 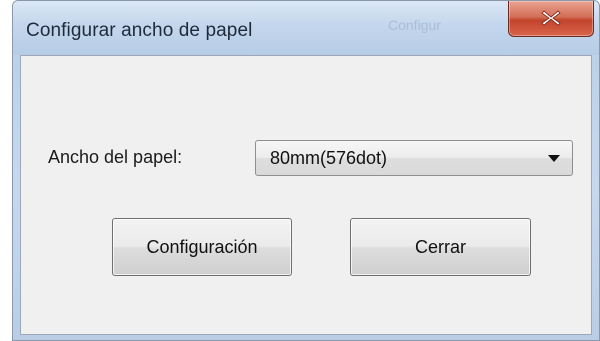 What do you see at coordinates (440, 247) in the screenshot?
I see `close-button: Cerrar` at bounding box center [440, 247].